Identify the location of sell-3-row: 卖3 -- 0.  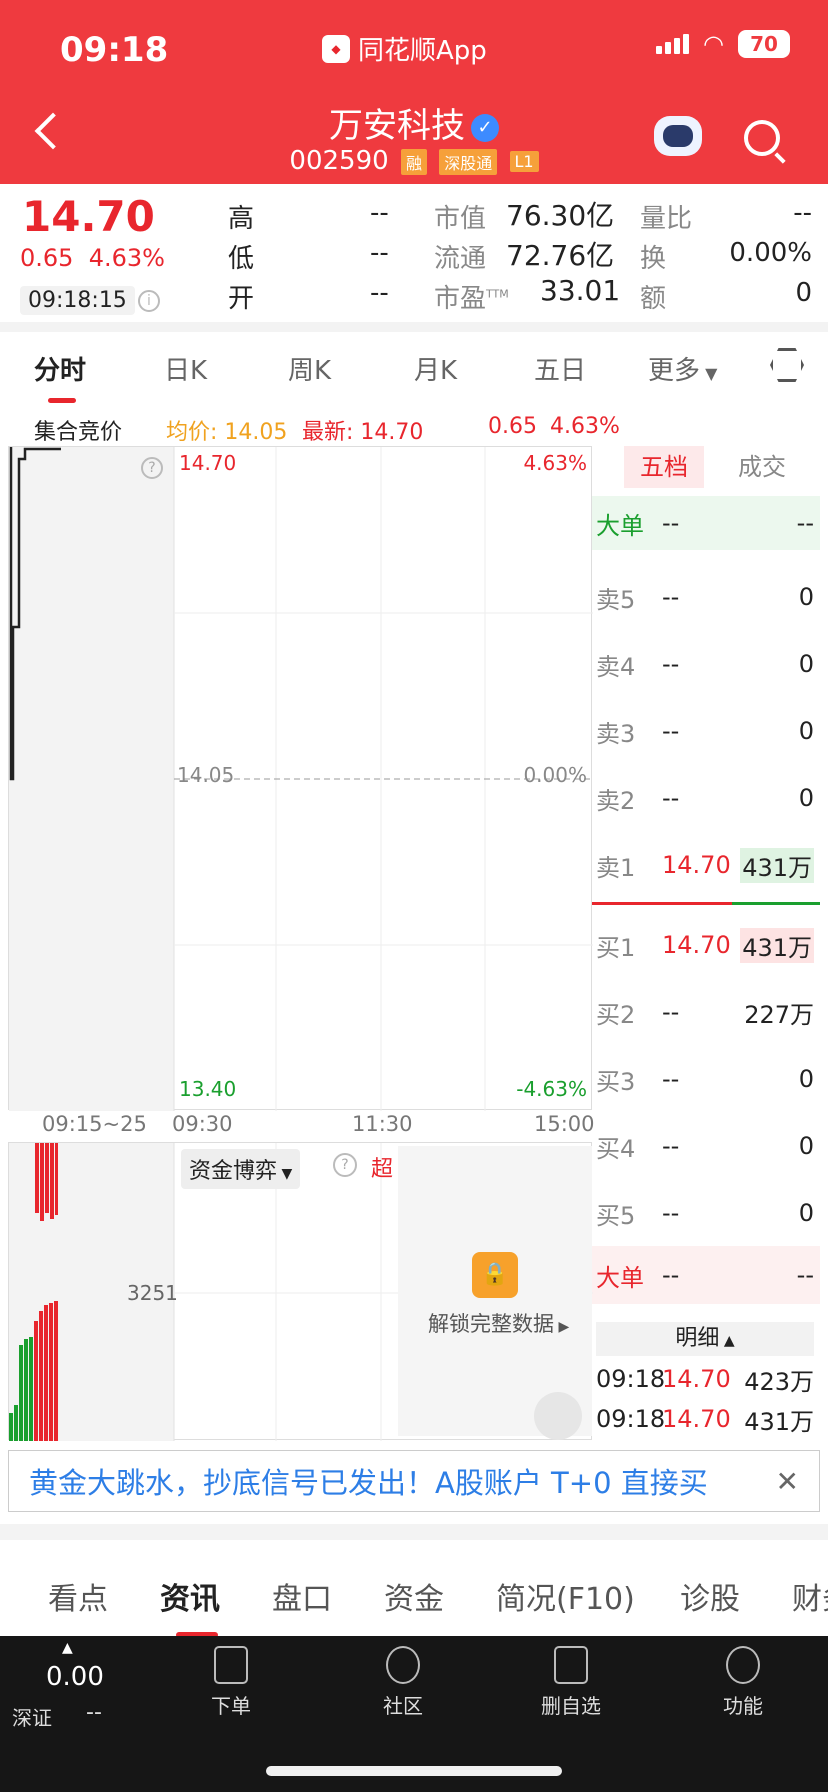
(705, 732).